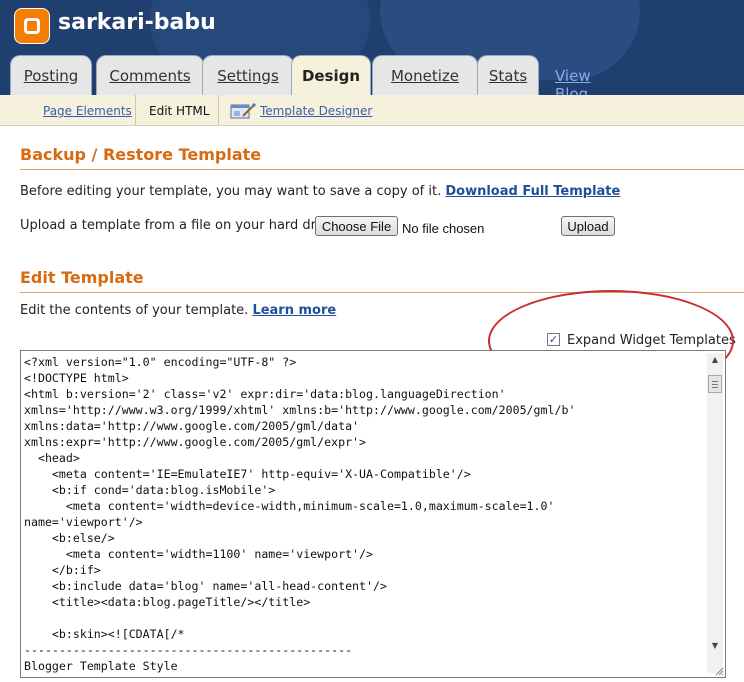  I want to click on scroll-up-arrow-icon: ▲, so click(715, 360).